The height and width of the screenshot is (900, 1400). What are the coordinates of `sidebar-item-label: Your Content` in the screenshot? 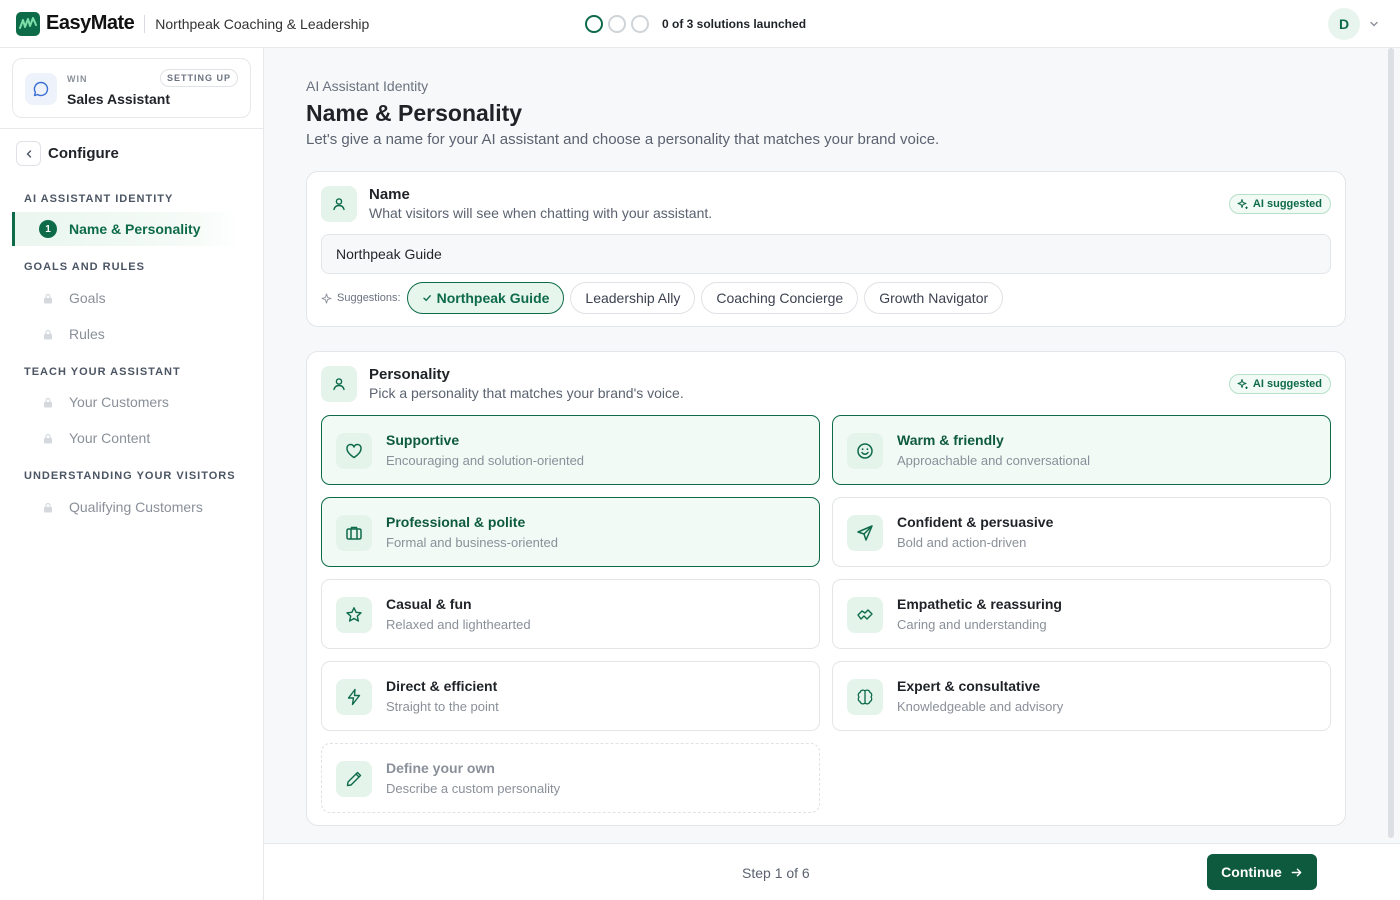 It's located at (110, 438).